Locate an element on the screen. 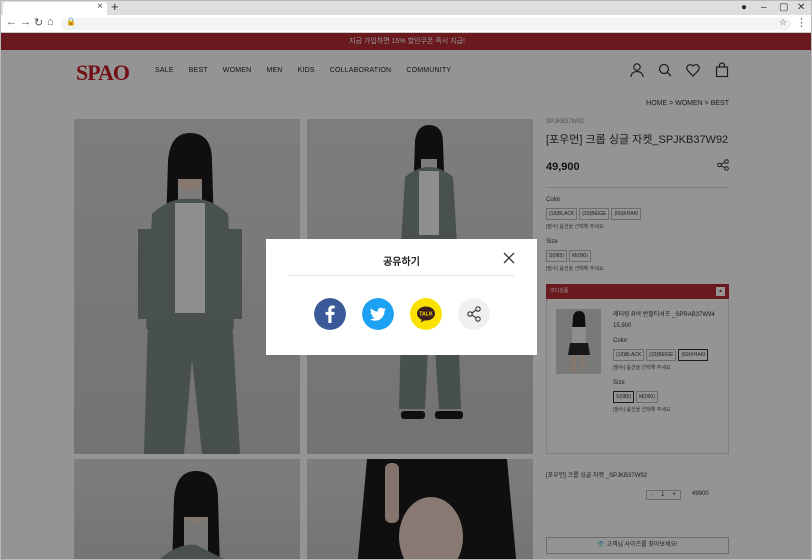 Image resolution: width=812 pixels, height=560 pixels. window-close-button: ✕ is located at coordinates (801, 7).